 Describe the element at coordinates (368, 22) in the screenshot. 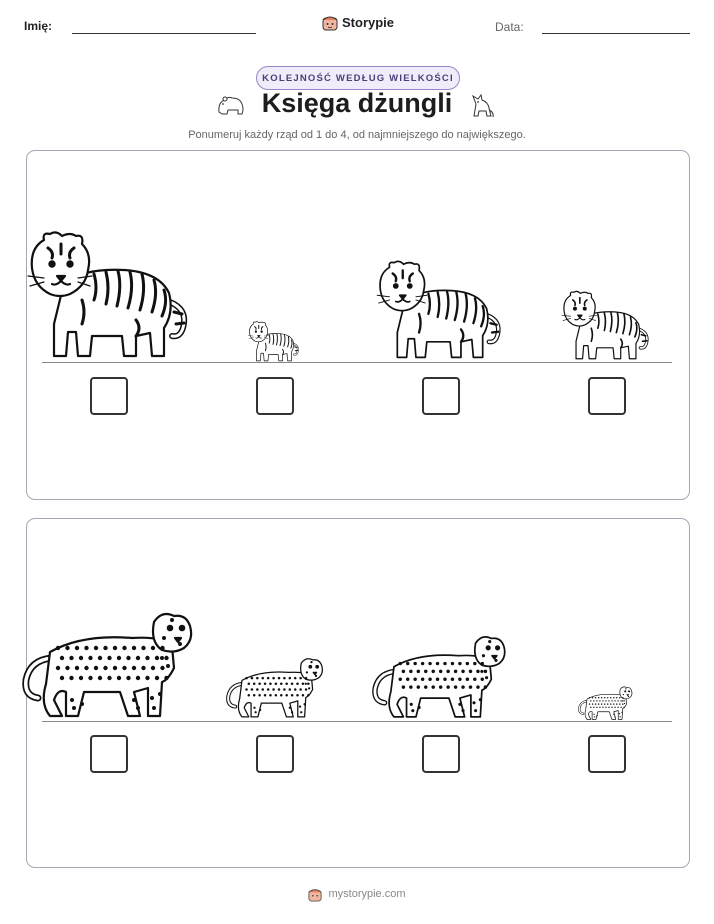

I see `brand-name: Storypie` at that location.